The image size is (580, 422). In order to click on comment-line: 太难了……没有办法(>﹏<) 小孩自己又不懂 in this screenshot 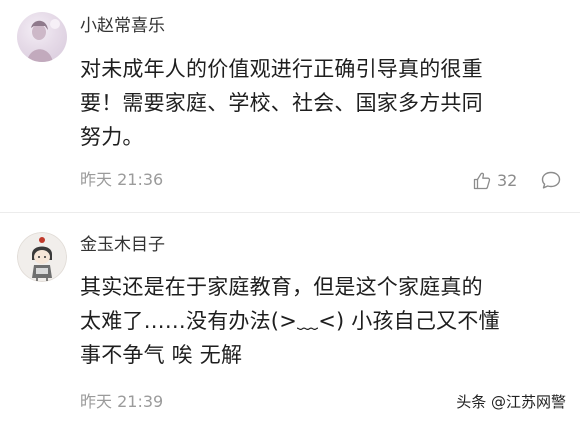, I will do `click(290, 321)`.